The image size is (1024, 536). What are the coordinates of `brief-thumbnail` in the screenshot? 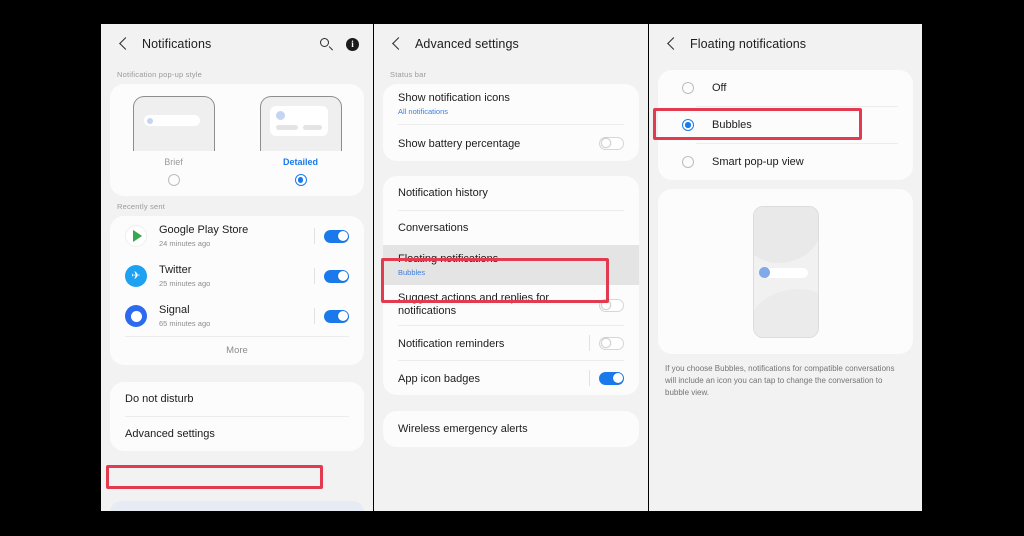 It's located at (173, 123).